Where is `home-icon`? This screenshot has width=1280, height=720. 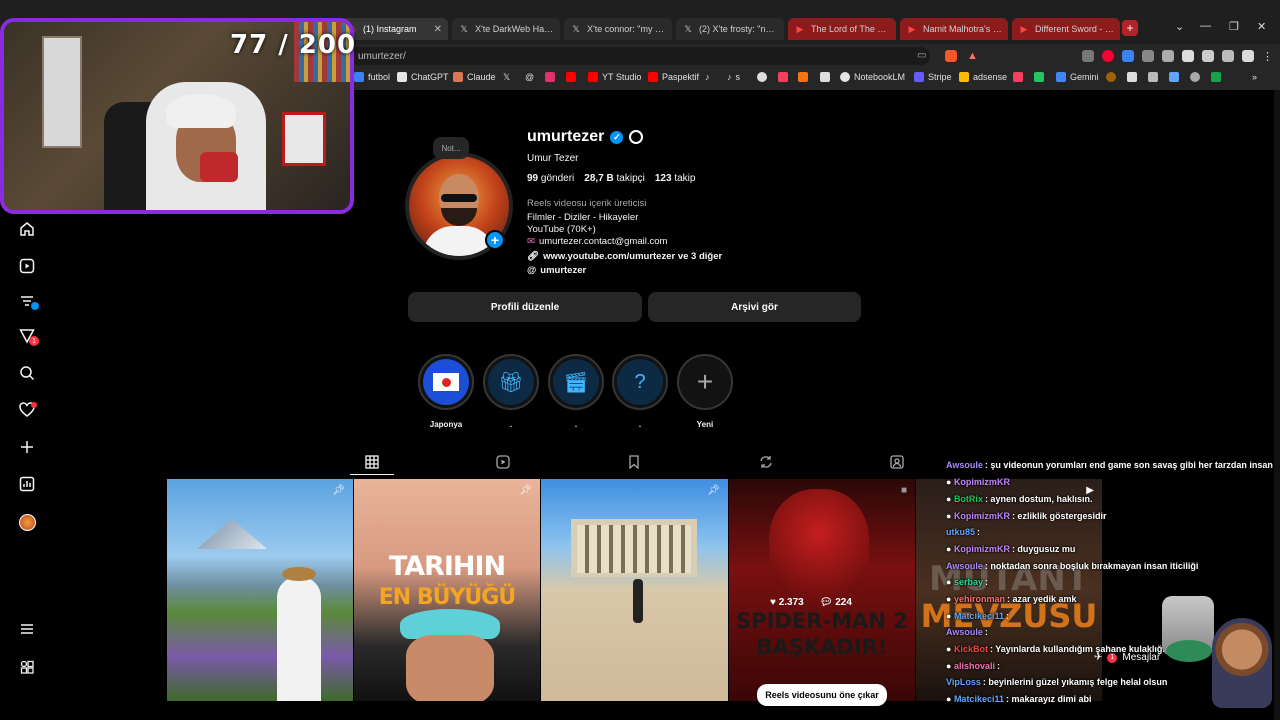
home-icon is located at coordinates (27, 229).